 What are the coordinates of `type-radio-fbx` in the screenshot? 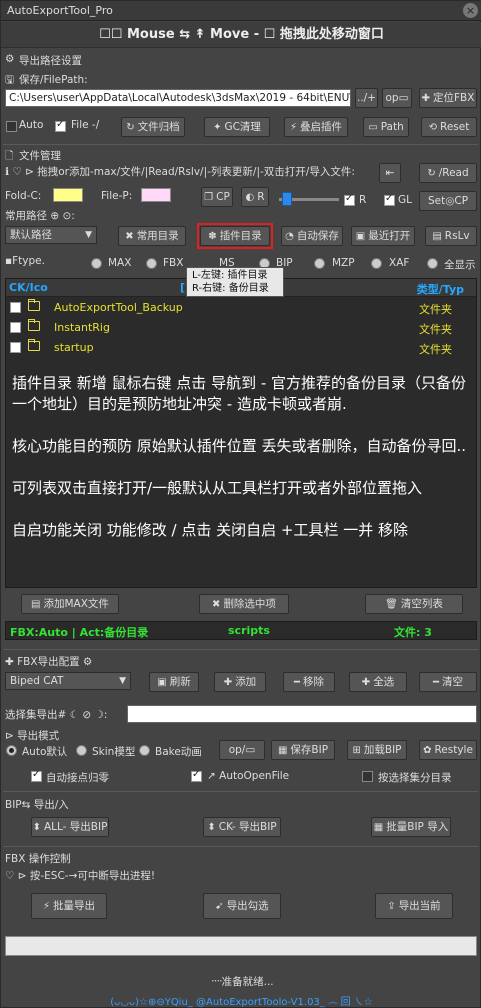 It's located at (151, 263).